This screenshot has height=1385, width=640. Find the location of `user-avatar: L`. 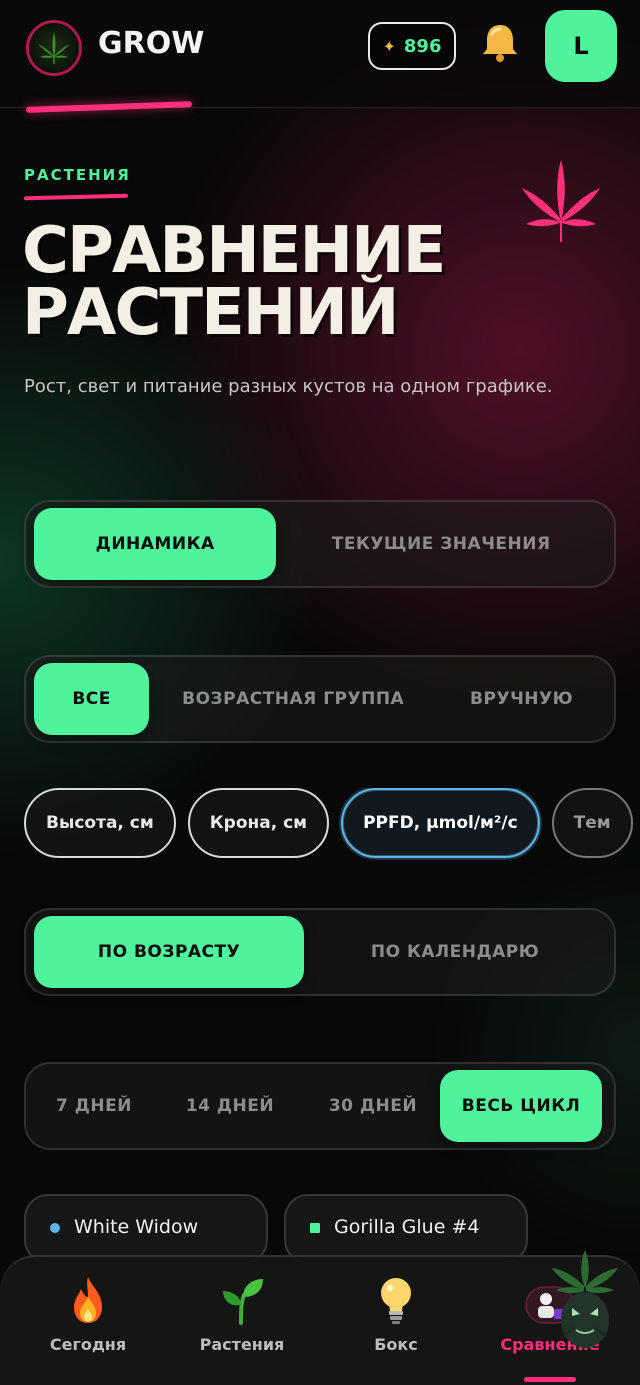

user-avatar: L is located at coordinates (581, 46).